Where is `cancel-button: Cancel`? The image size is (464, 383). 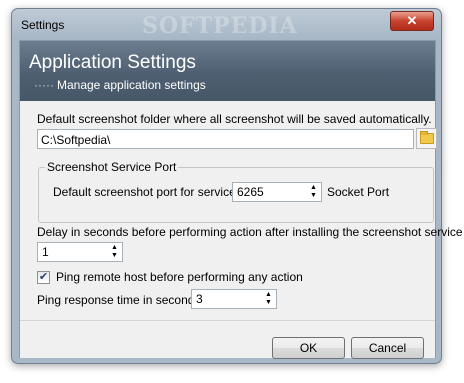 cancel-button: Cancel is located at coordinates (387, 348).